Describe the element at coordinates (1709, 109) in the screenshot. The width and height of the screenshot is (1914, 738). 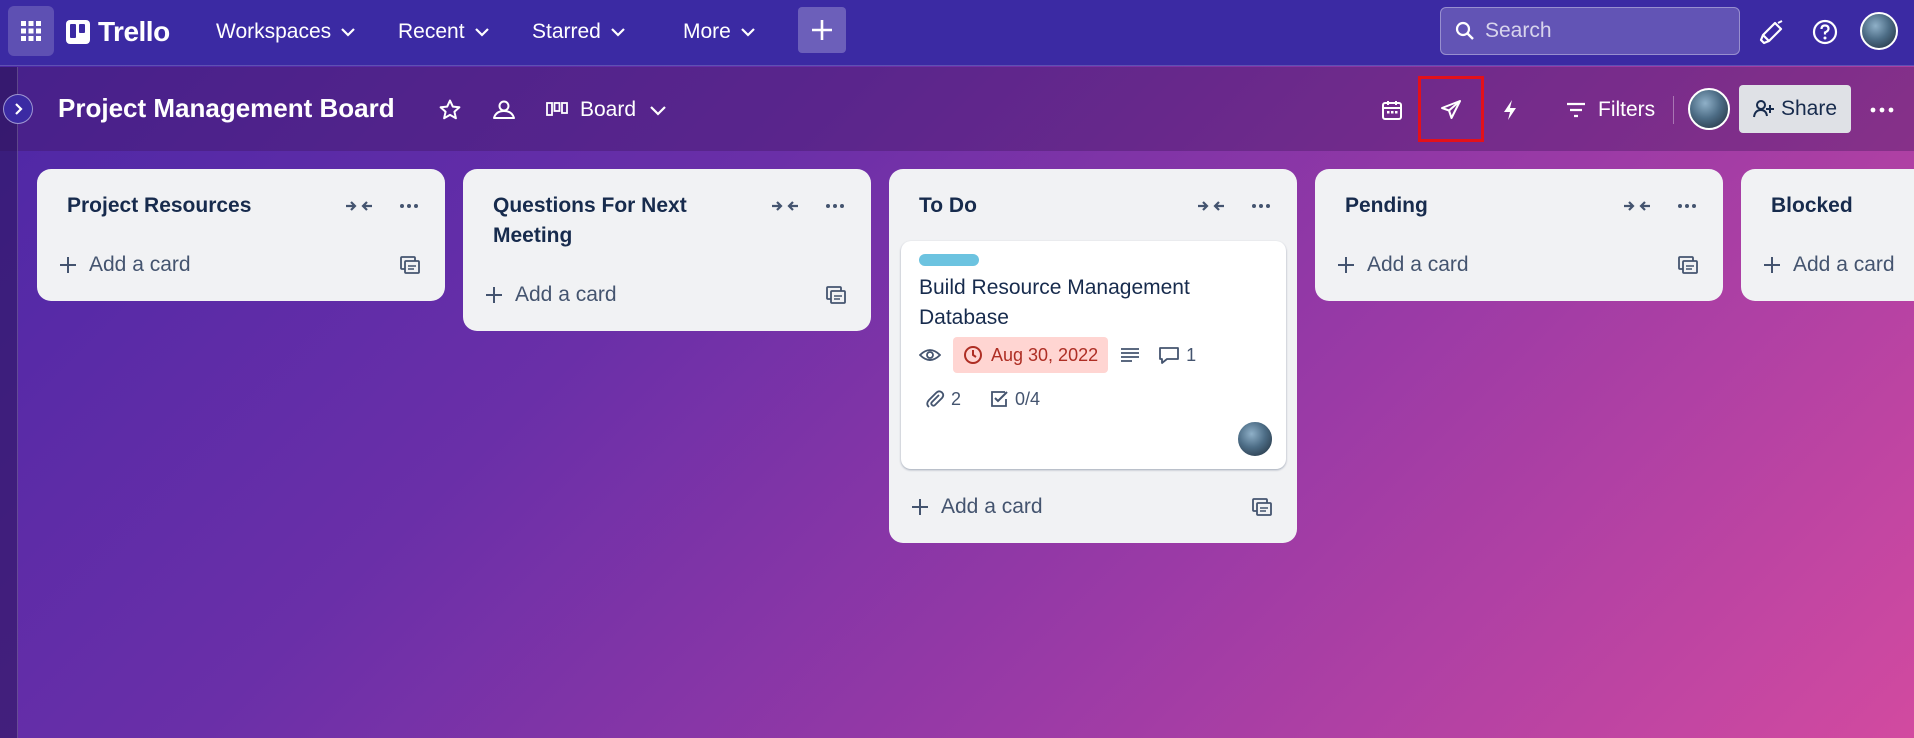
I see `board-member-avatar` at that location.